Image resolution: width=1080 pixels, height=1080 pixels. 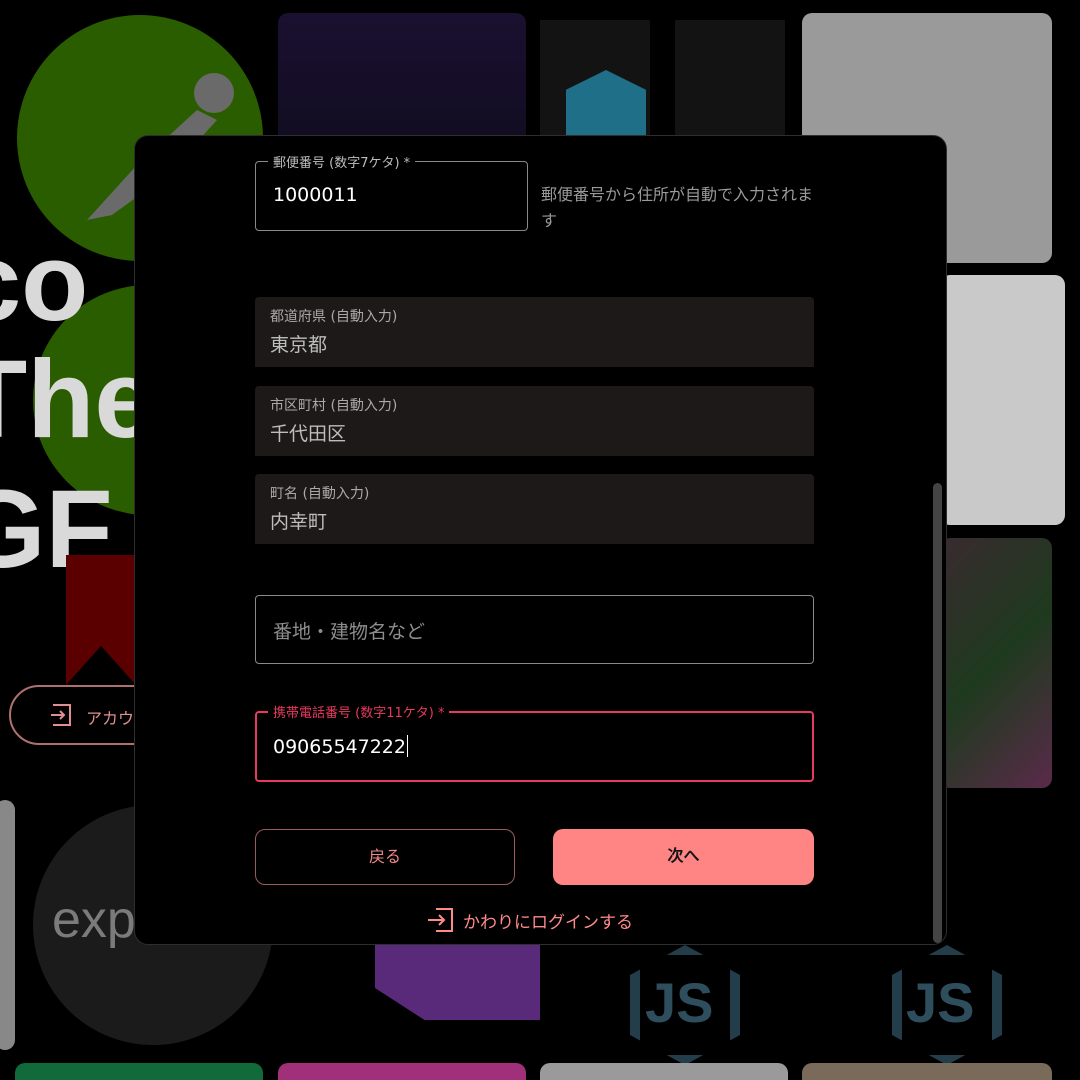 I want to click on bg-login-icon, so click(x=61, y=715).